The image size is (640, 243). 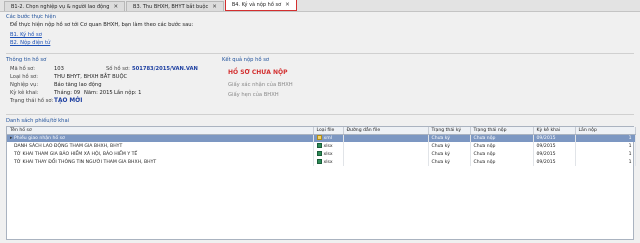 What do you see at coordinates (31, 17) in the screenshot?
I see `steps-title: Các bước thực hiện` at bounding box center [31, 17].